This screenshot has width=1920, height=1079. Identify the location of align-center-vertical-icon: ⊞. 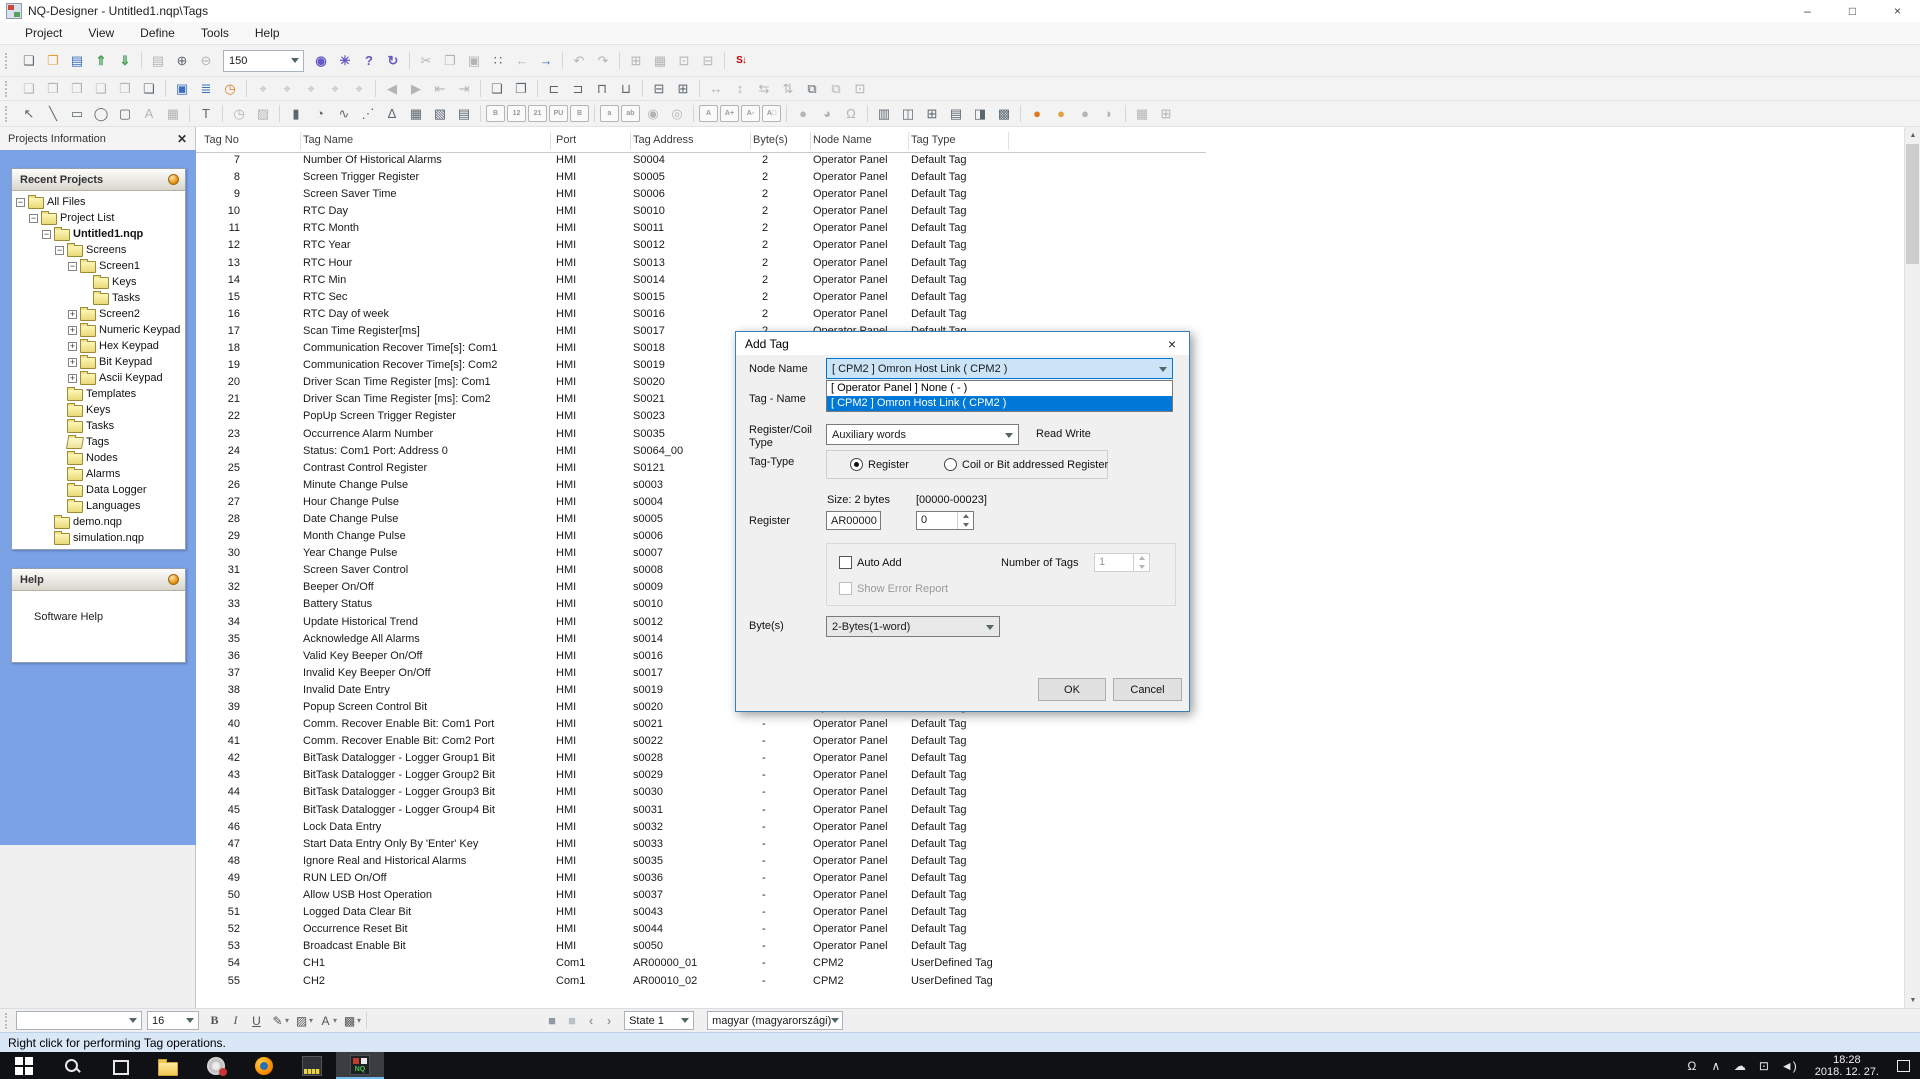
(683, 88).